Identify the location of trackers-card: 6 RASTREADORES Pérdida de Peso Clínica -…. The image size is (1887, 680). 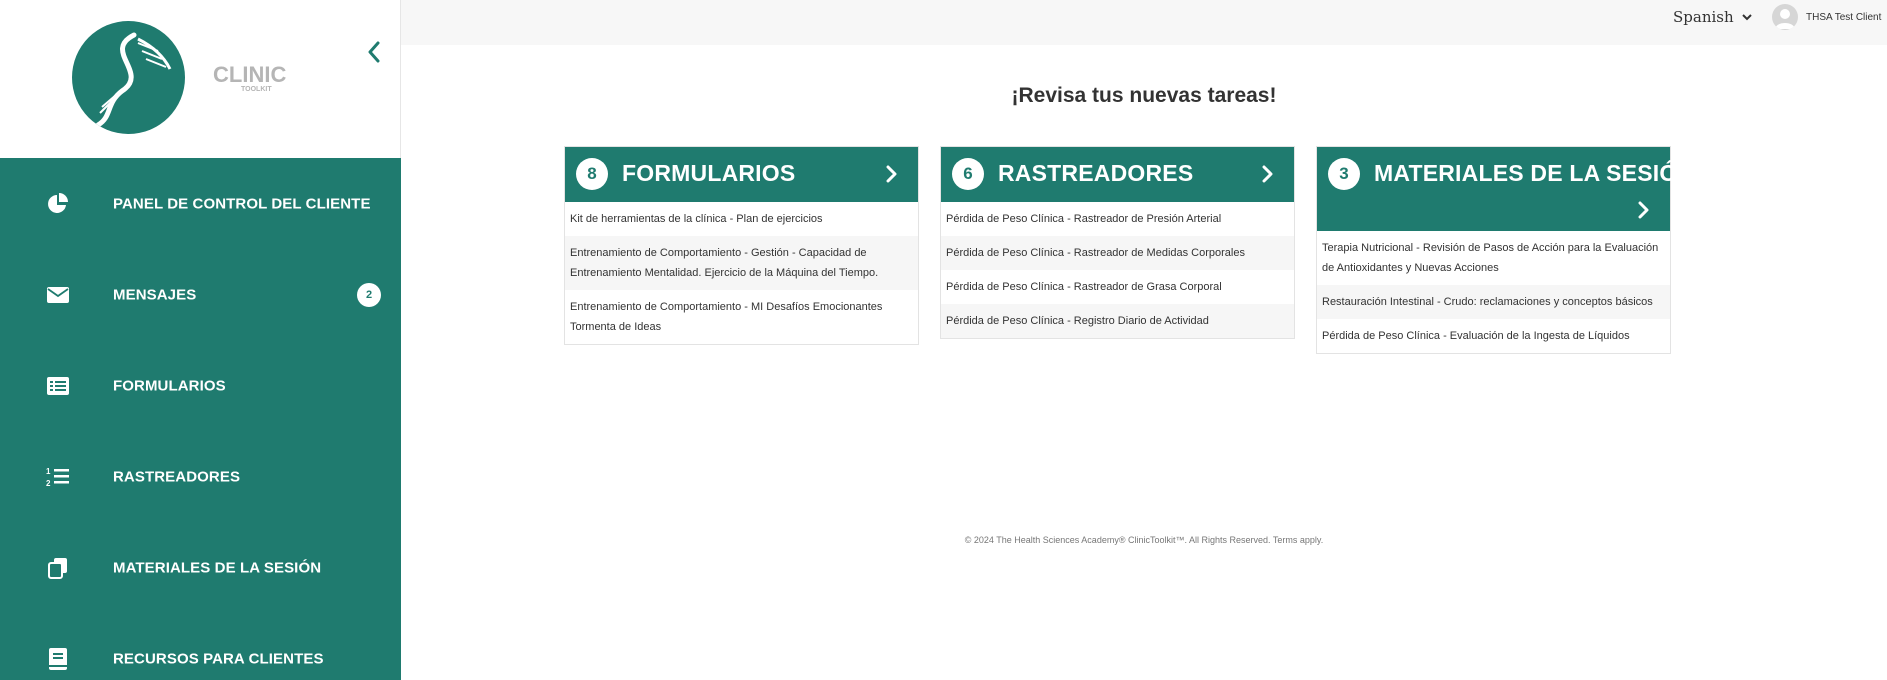
(1117, 242).